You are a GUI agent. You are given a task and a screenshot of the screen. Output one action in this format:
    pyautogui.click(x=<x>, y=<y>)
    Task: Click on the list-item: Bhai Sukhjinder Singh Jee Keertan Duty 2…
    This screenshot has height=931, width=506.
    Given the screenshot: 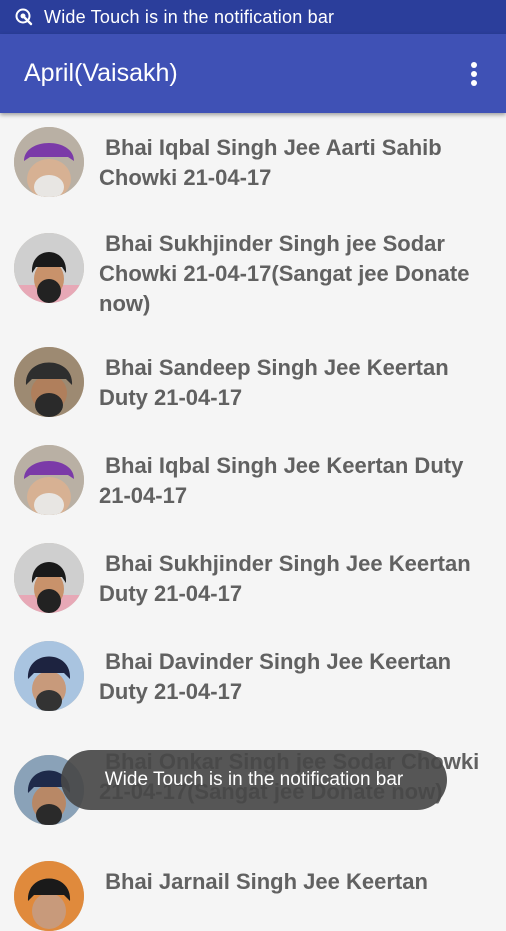 What is the action you would take?
    pyautogui.click(x=253, y=578)
    